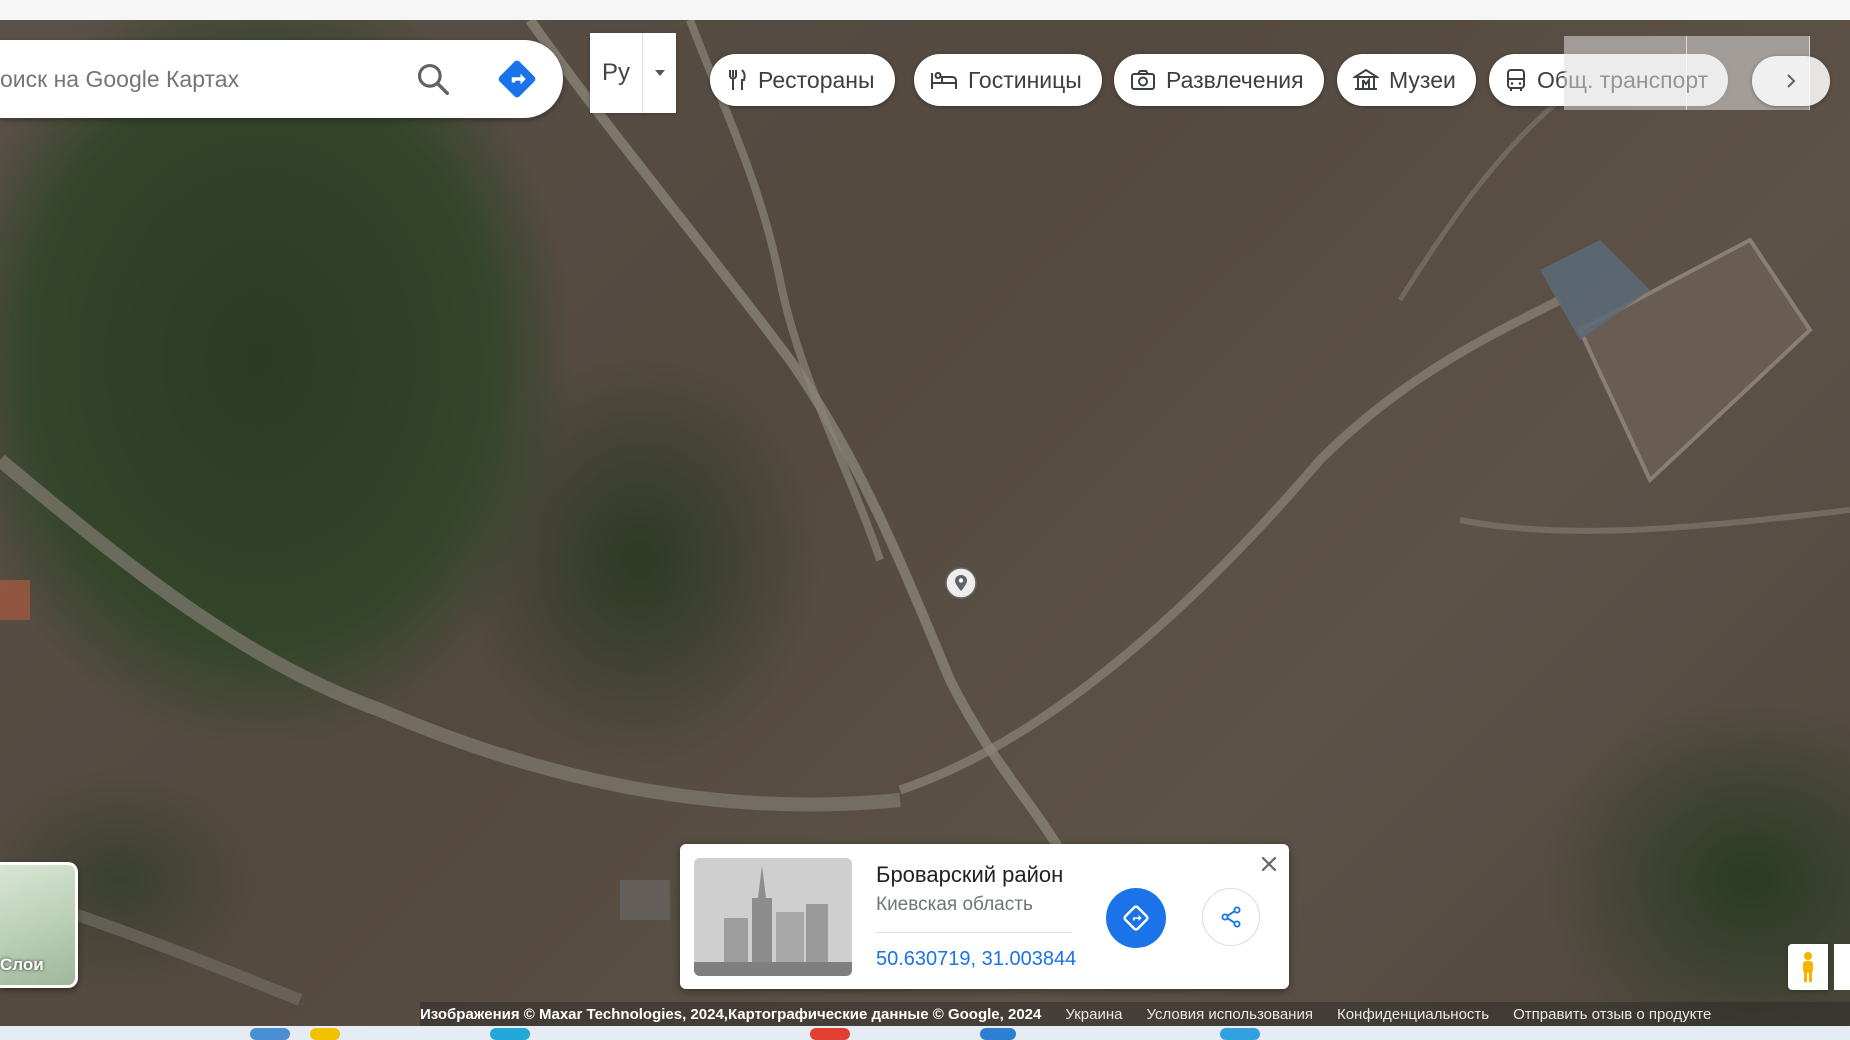  What do you see at coordinates (1025, 79) in the screenshot?
I see `chip-label: Гостиницы` at bounding box center [1025, 79].